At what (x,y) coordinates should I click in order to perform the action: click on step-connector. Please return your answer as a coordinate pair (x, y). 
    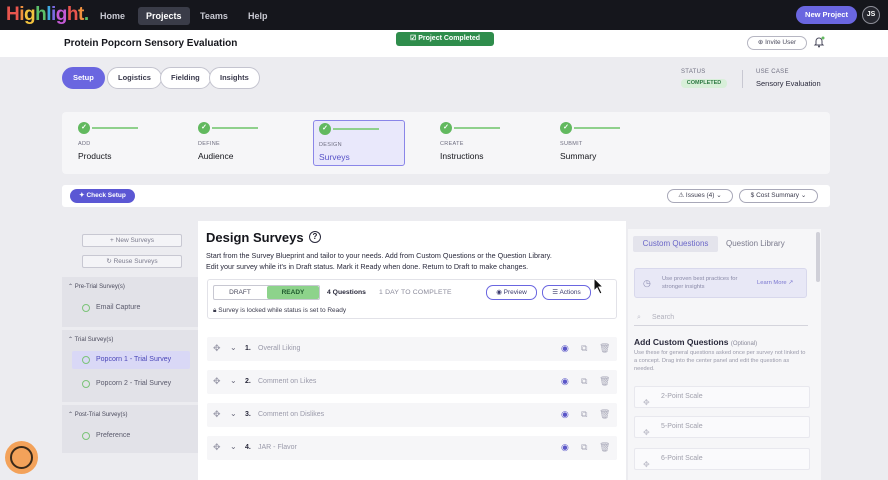
    Looking at the image, I should click on (477, 128).